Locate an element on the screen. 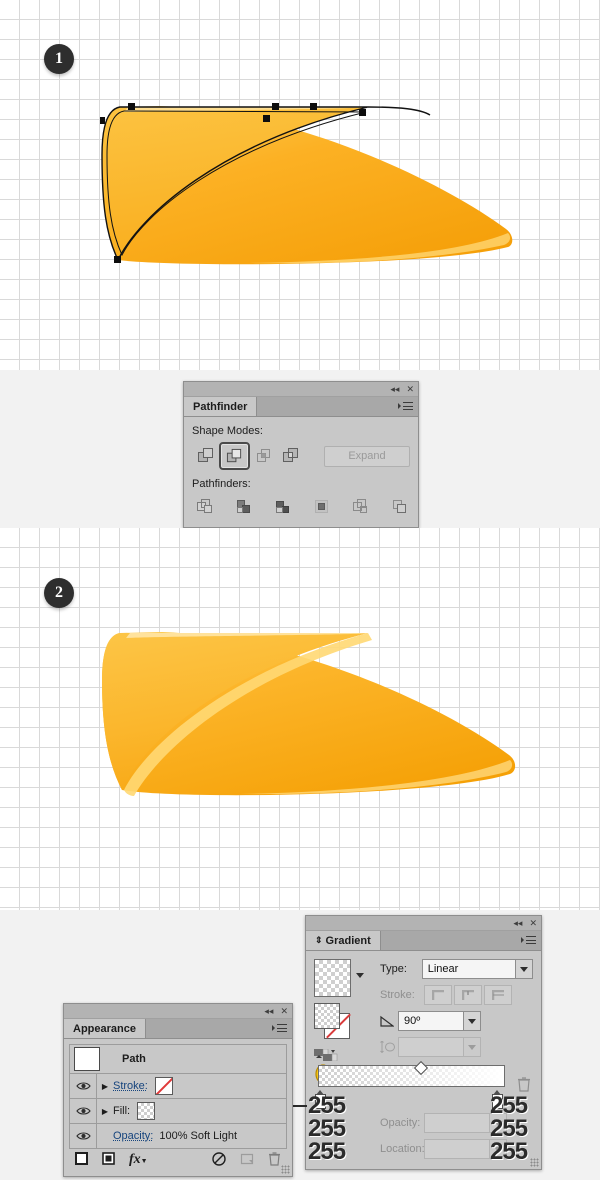 The image size is (600, 1180). expand-arrow-fill: ▶ is located at coordinates (105, 1111).